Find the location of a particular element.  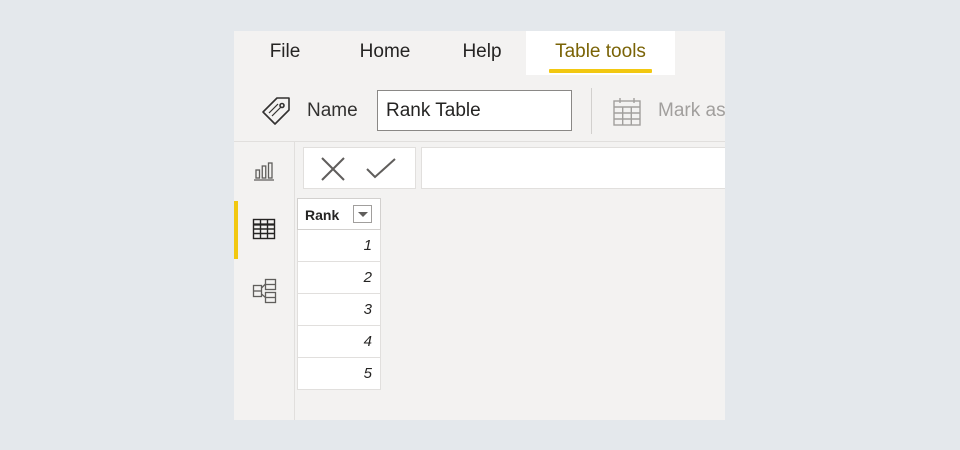

view-switcher is located at coordinates (264, 281).